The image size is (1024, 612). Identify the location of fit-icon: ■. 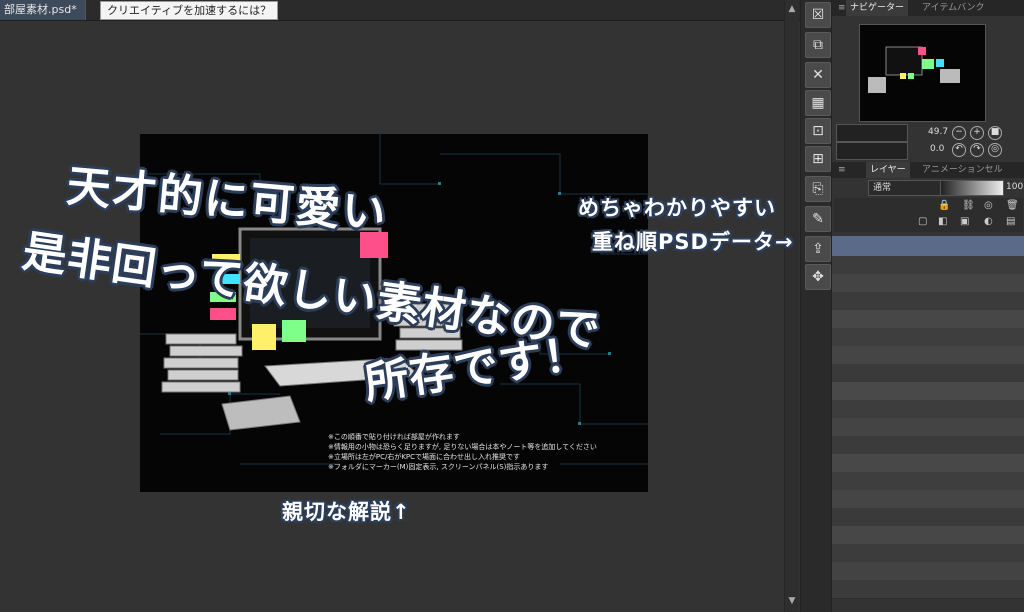
(995, 133).